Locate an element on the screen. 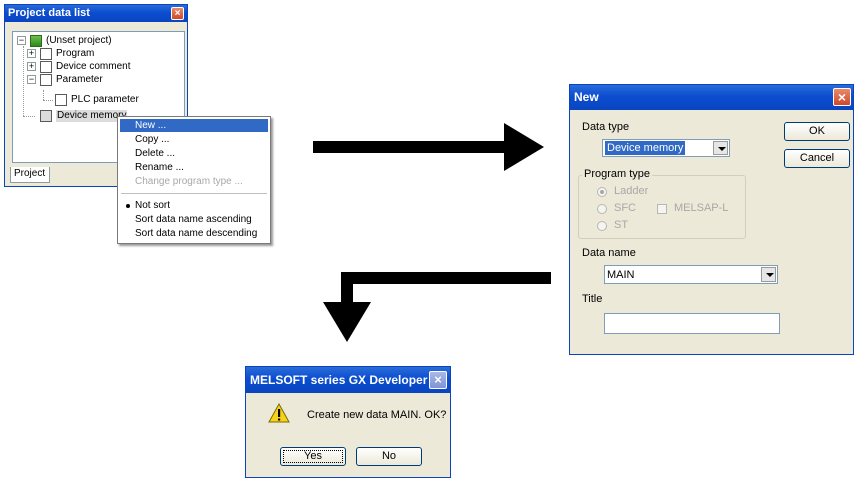 The image size is (855, 478). menu-item-sort-ascending: Sort data name ascending is located at coordinates (194, 219).